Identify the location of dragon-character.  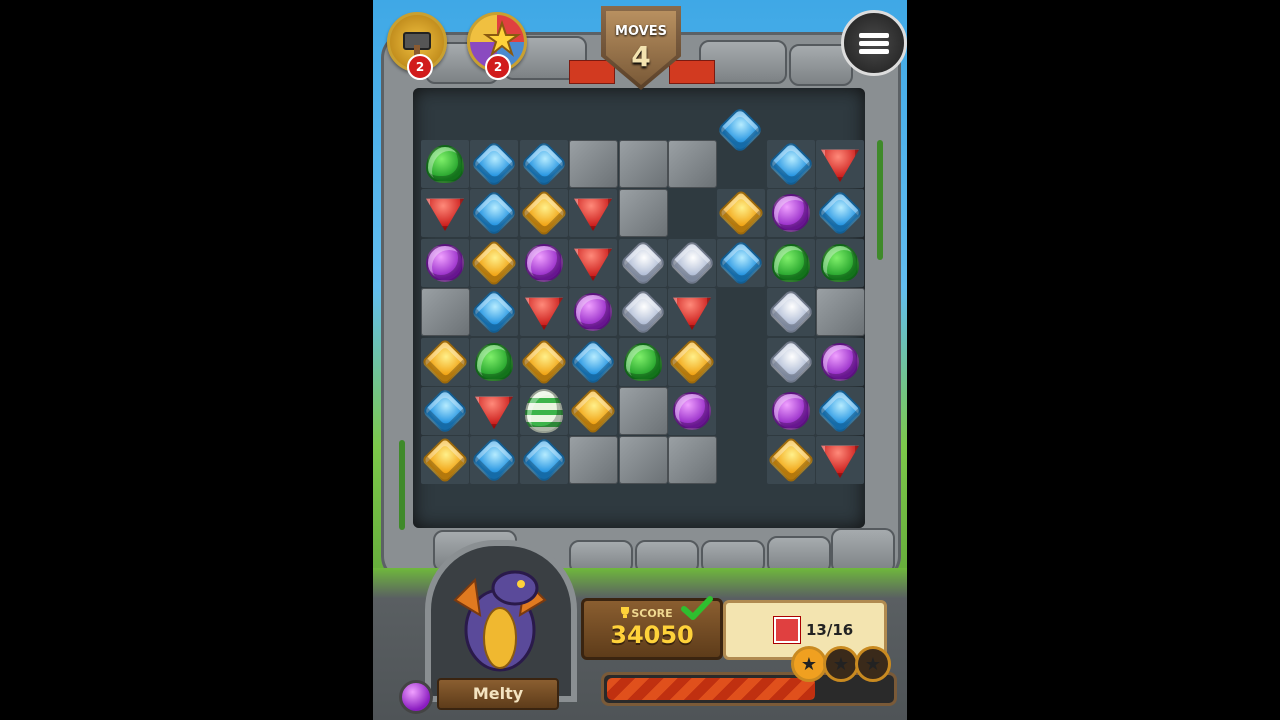
(500, 621).